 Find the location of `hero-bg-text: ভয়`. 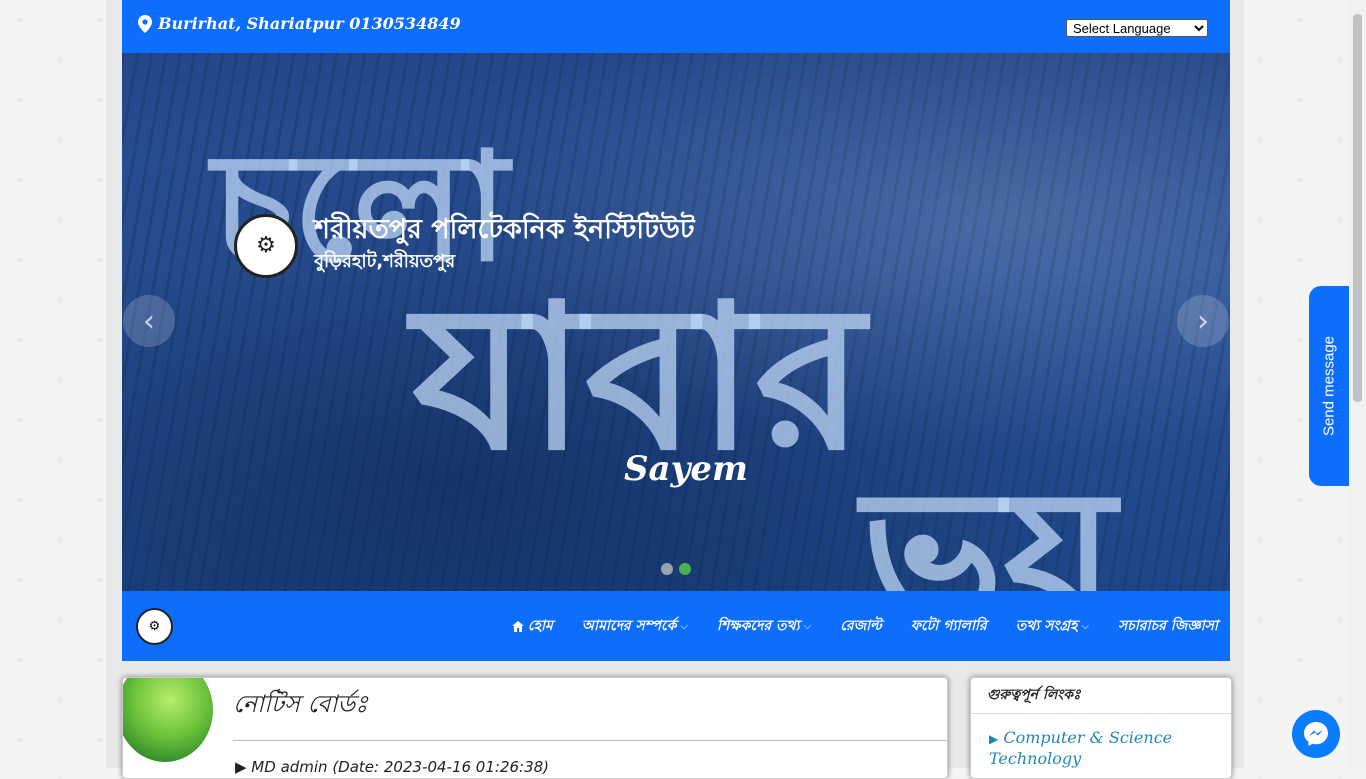

hero-bg-text: ভয় is located at coordinates (989, 519).